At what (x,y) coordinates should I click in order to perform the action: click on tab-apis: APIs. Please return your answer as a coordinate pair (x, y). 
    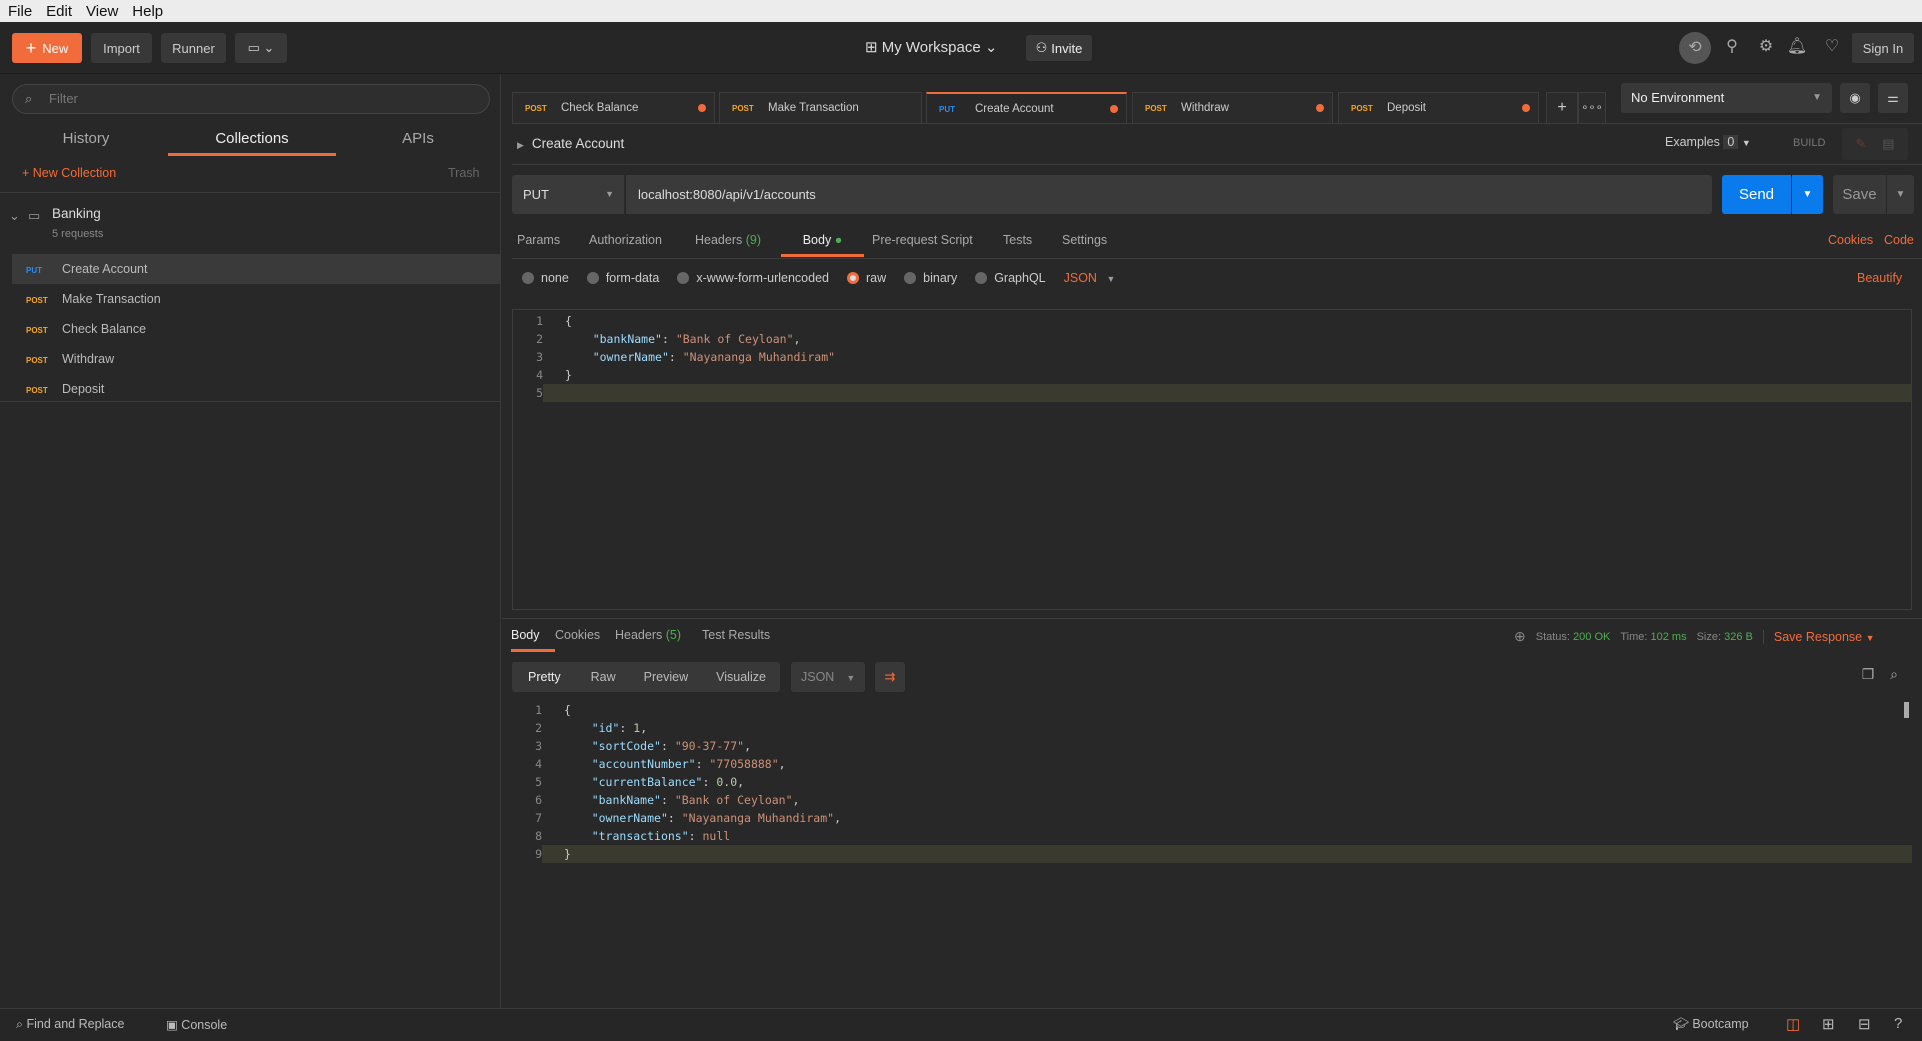
    Looking at the image, I should click on (418, 140).